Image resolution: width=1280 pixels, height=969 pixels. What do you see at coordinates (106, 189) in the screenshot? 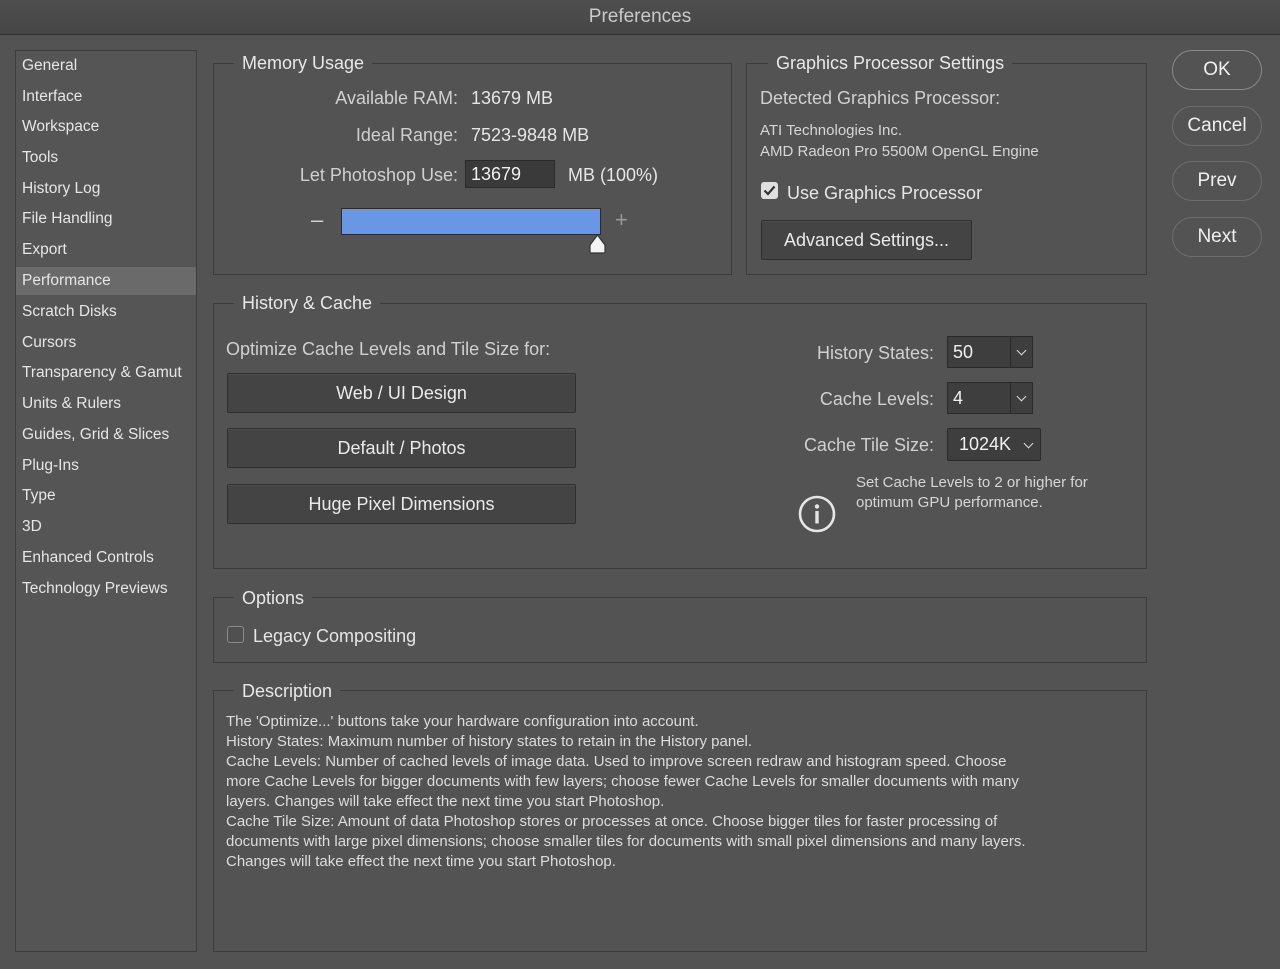
I see `sidebar-item-history-log: History Log` at bounding box center [106, 189].